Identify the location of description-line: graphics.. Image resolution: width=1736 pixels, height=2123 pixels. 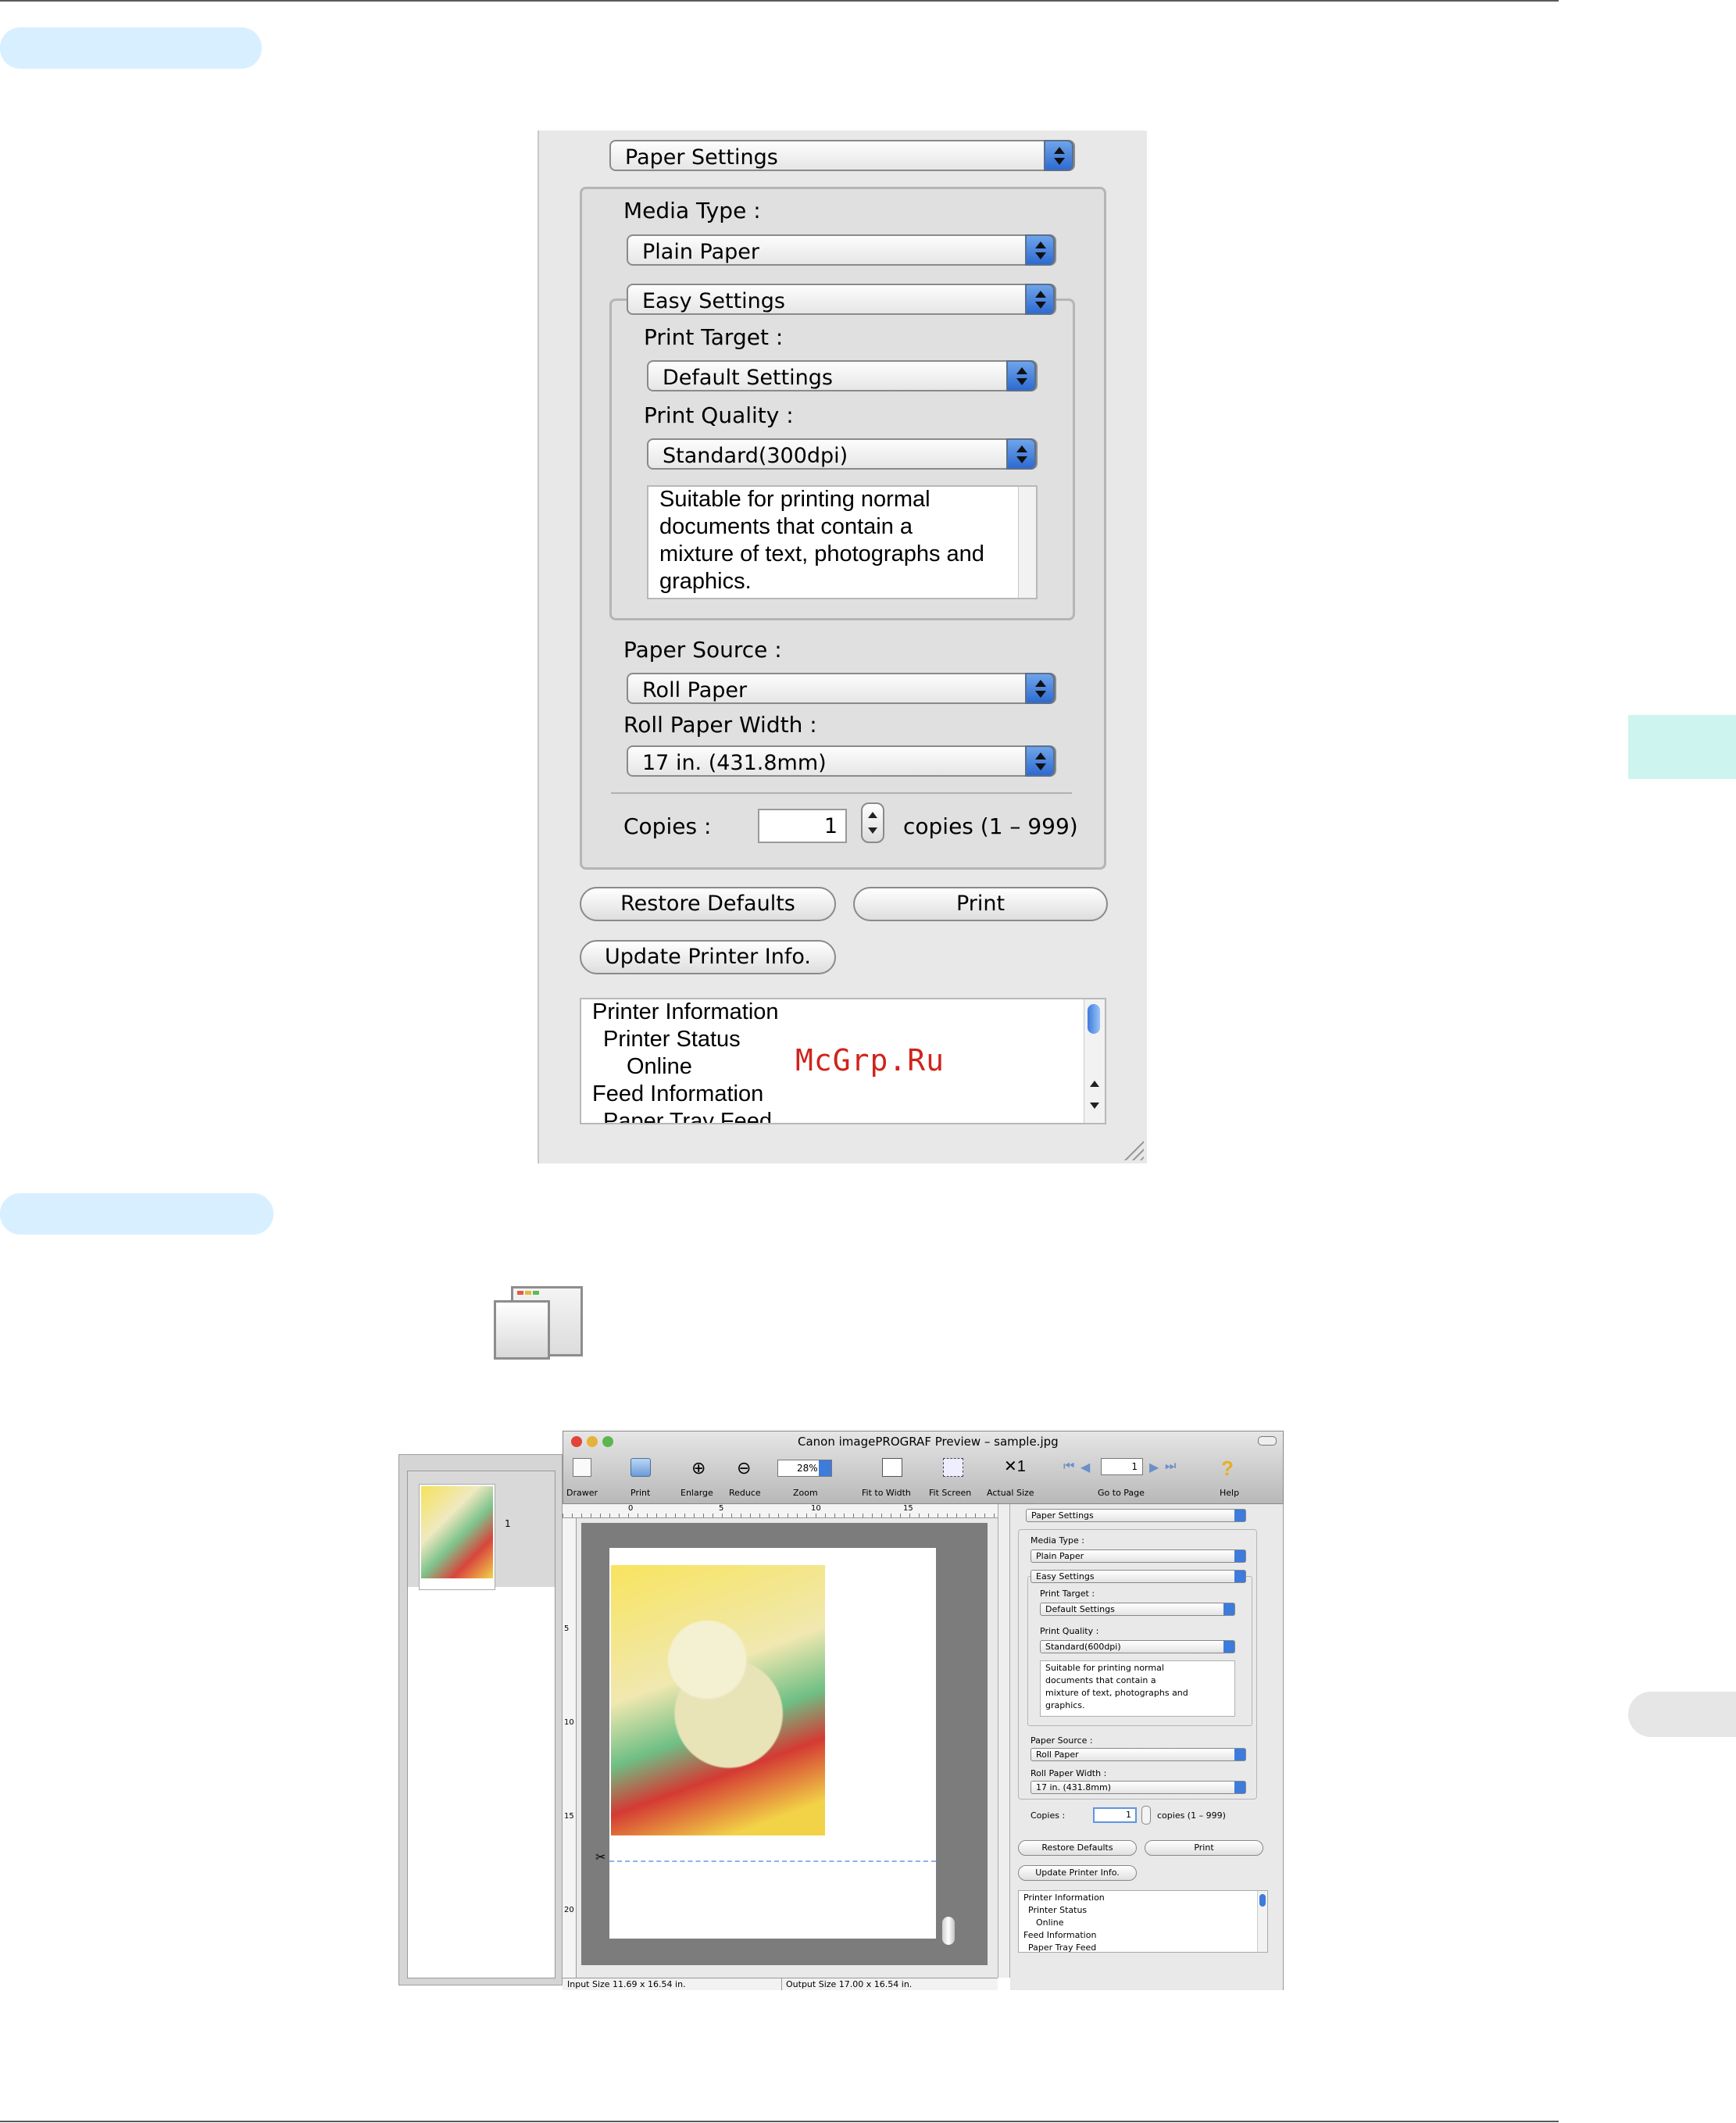
(1065, 1705).